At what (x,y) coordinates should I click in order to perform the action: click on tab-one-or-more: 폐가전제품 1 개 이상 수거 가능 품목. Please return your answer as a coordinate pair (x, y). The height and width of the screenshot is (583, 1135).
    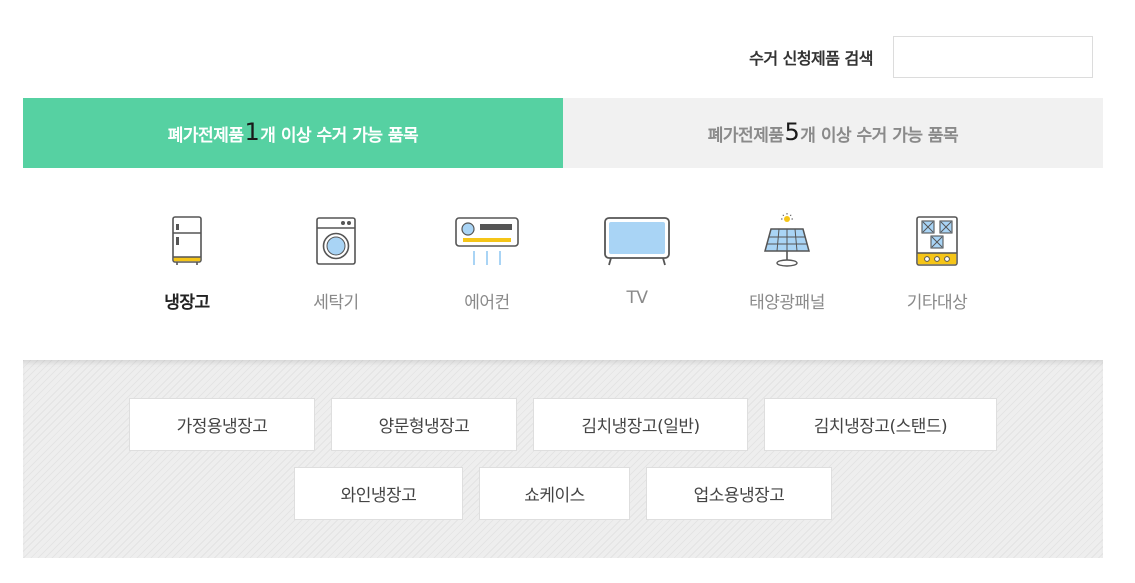
    Looking at the image, I should click on (293, 133).